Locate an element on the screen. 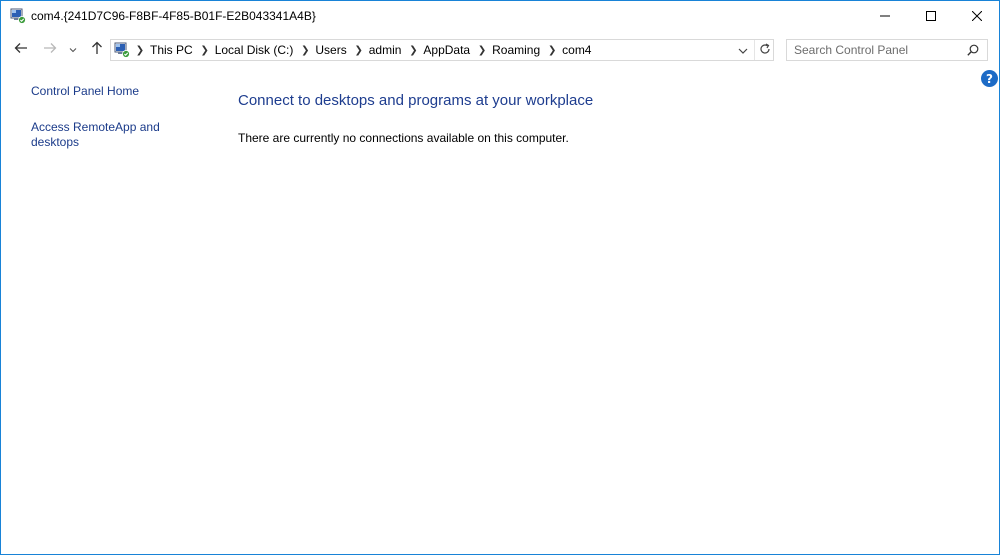  search-icon is located at coordinates (973, 50).